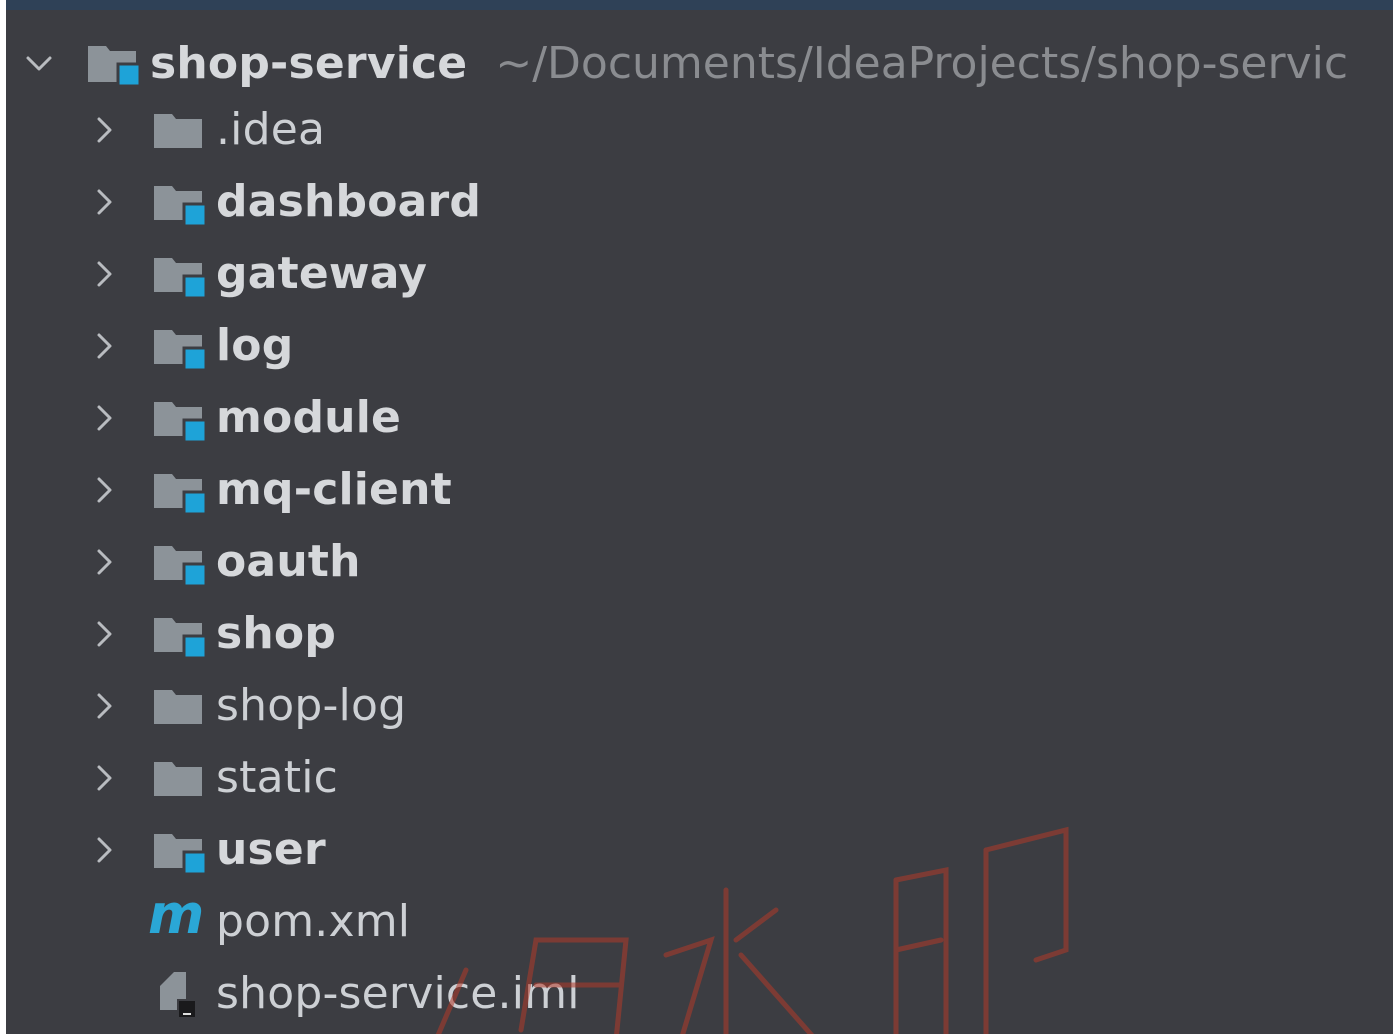 This screenshot has height=1034, width=1393. Describe the element at coordinates (699, 994) in the screenshot. I see `tree-item-shop-service-iml: shop-service.iml` at that location.